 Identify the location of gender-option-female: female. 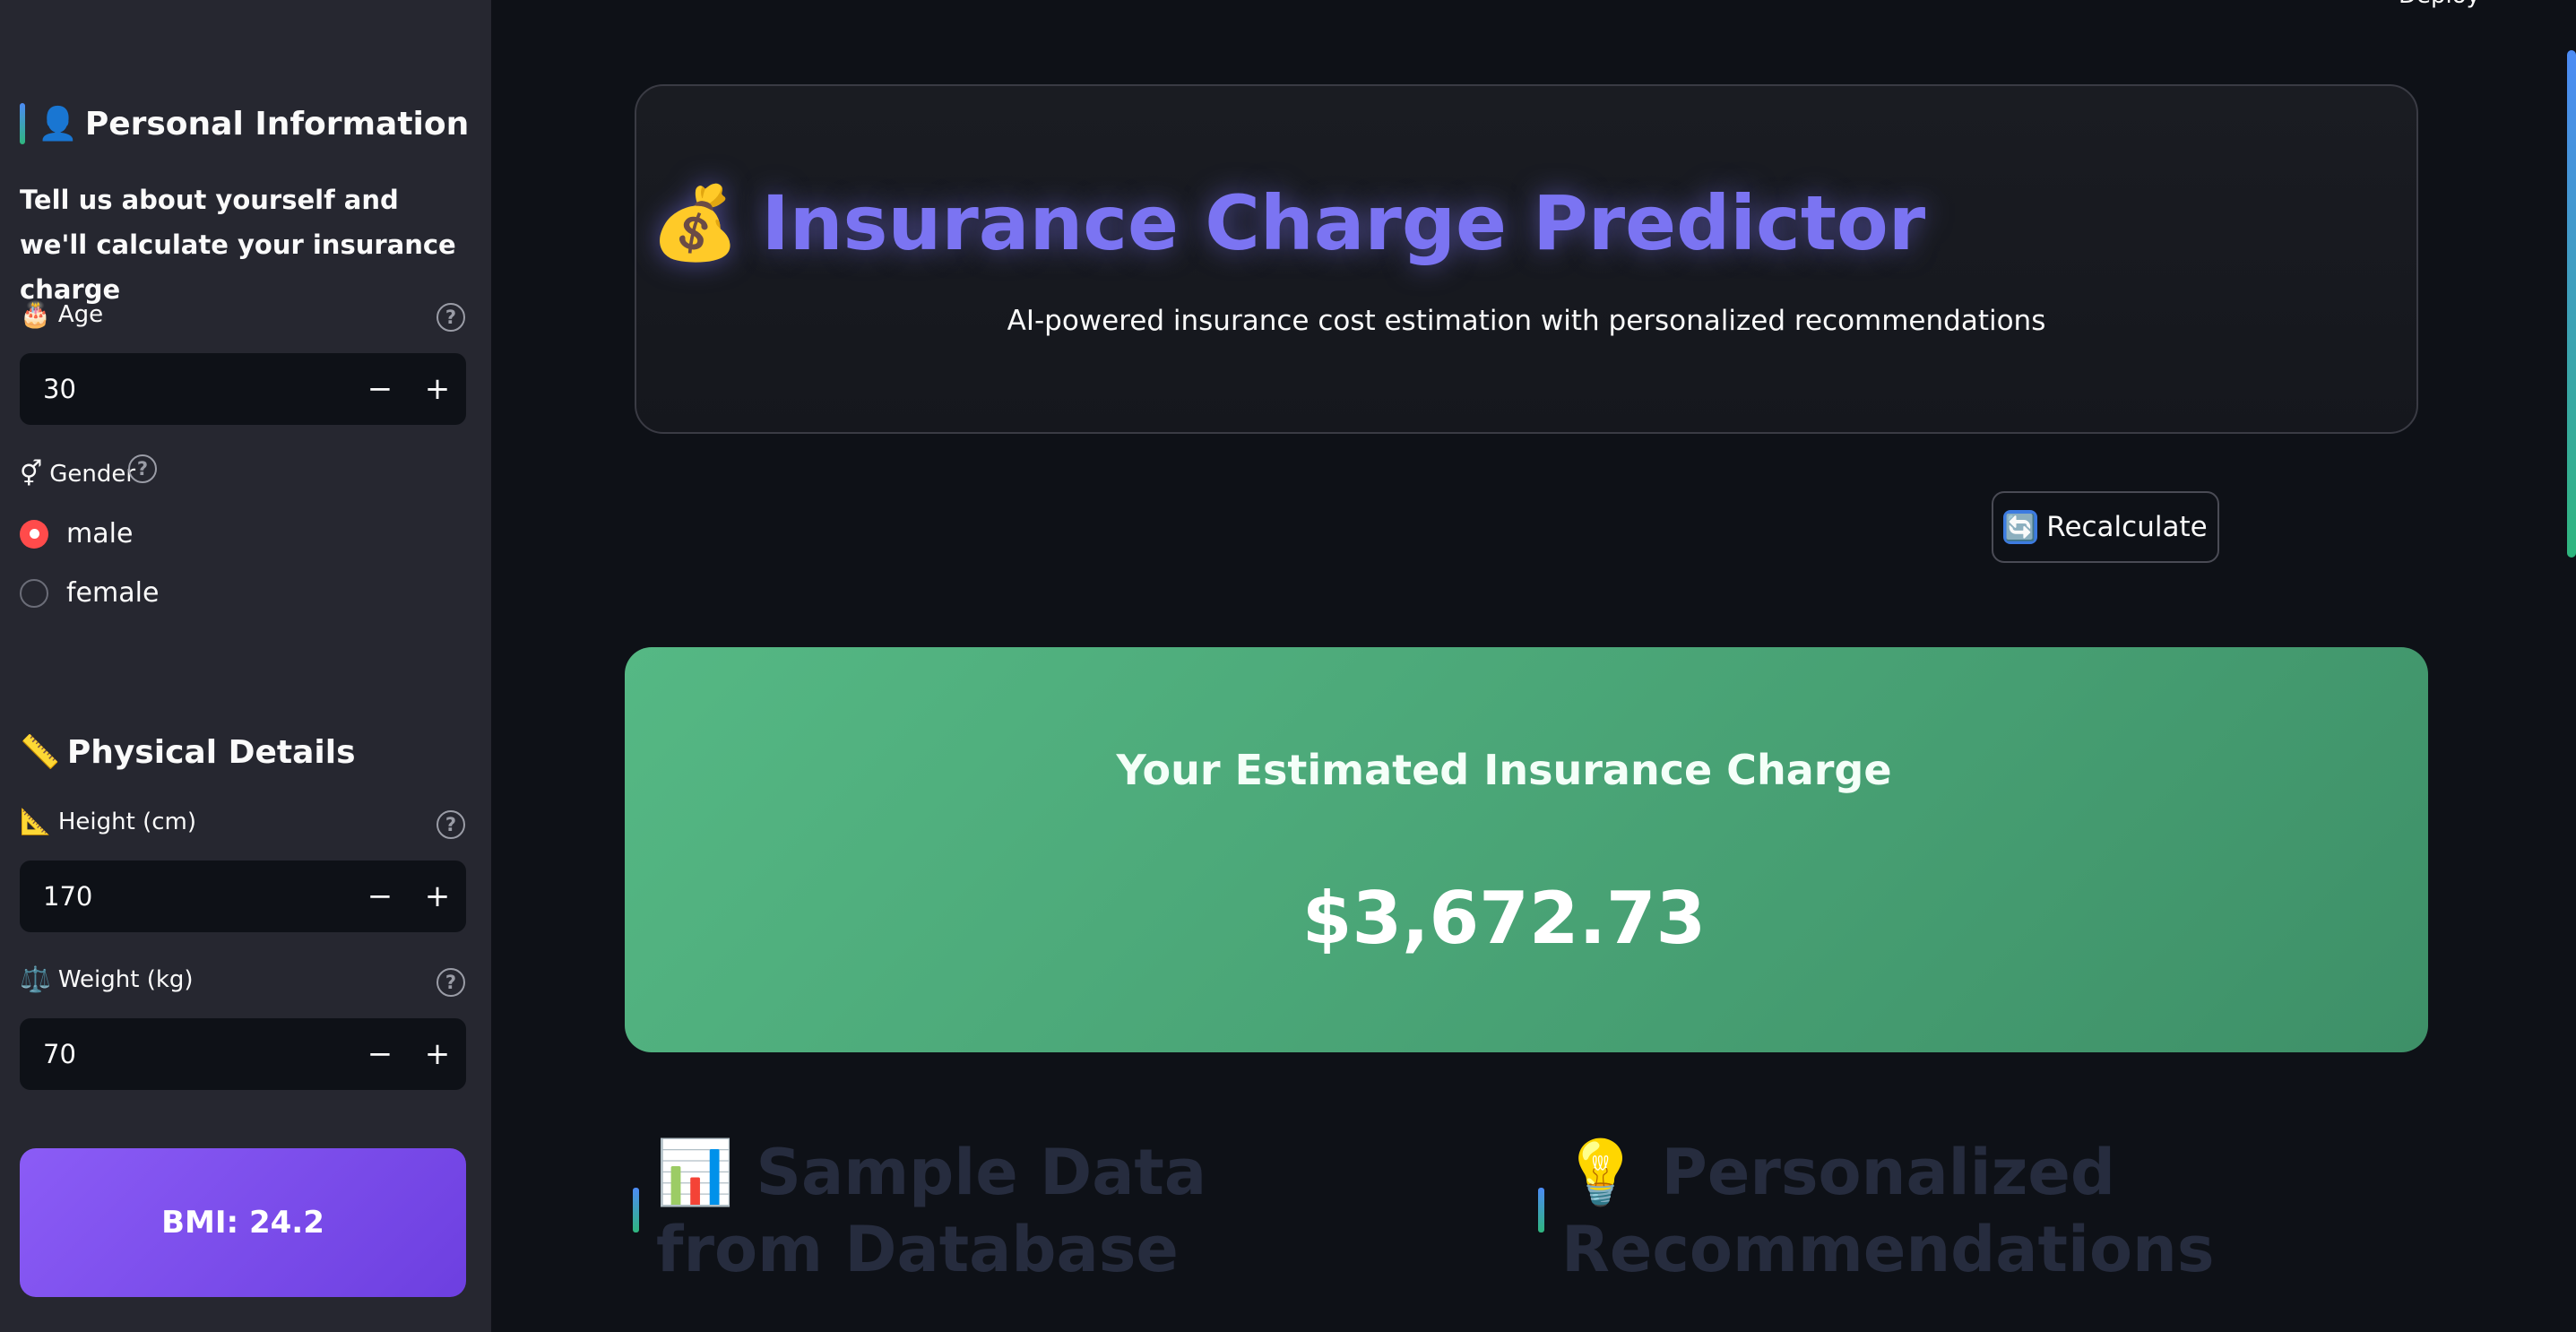
(89, 593).